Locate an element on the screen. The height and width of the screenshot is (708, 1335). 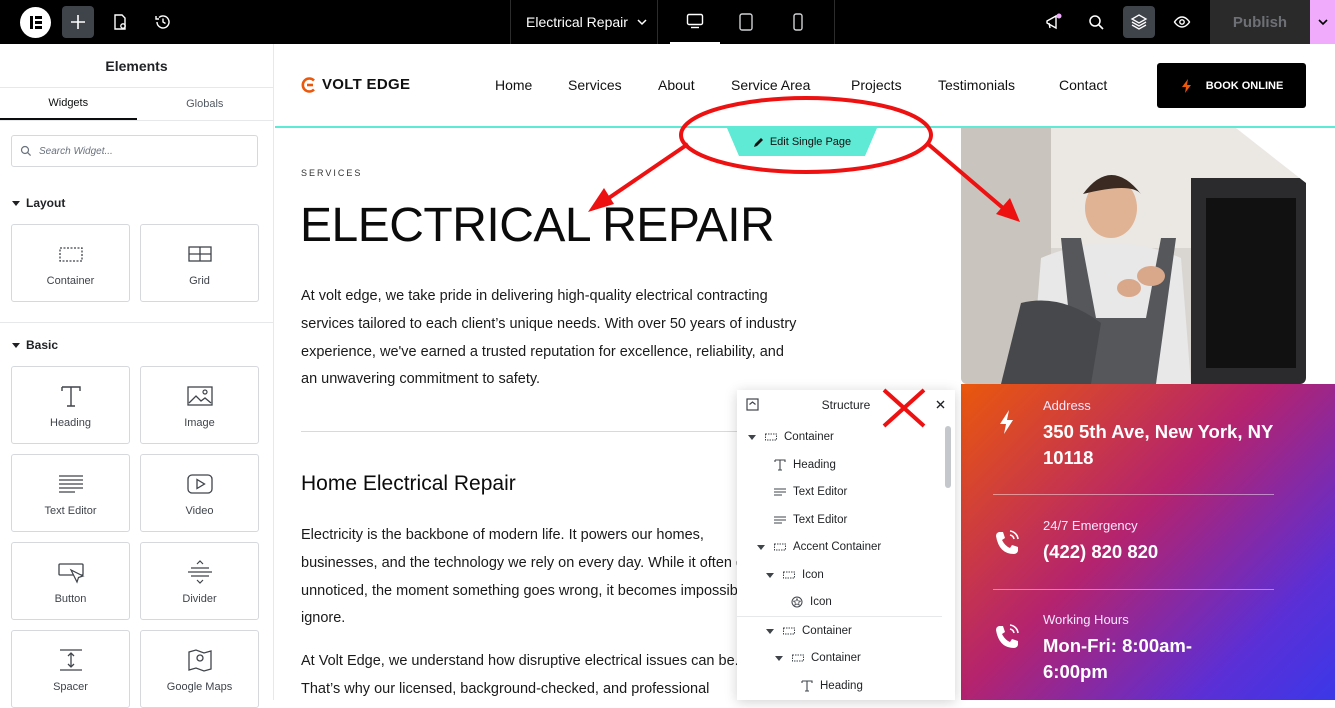
widget-label: Grid is located at coordinates (199, 280).